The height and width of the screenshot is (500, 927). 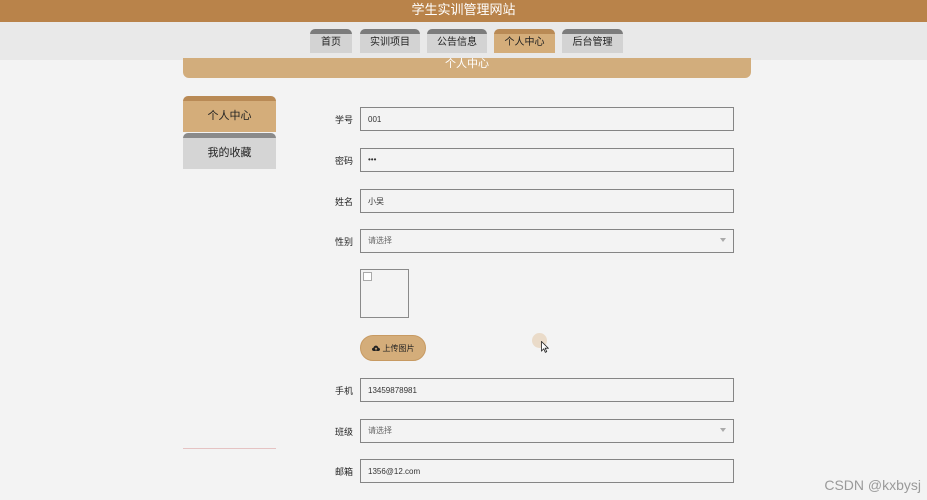 What do you see at coordinates (343, 472) in the screenshot?
I see `email-label: 邮箱` at bounding box center [343, 472].